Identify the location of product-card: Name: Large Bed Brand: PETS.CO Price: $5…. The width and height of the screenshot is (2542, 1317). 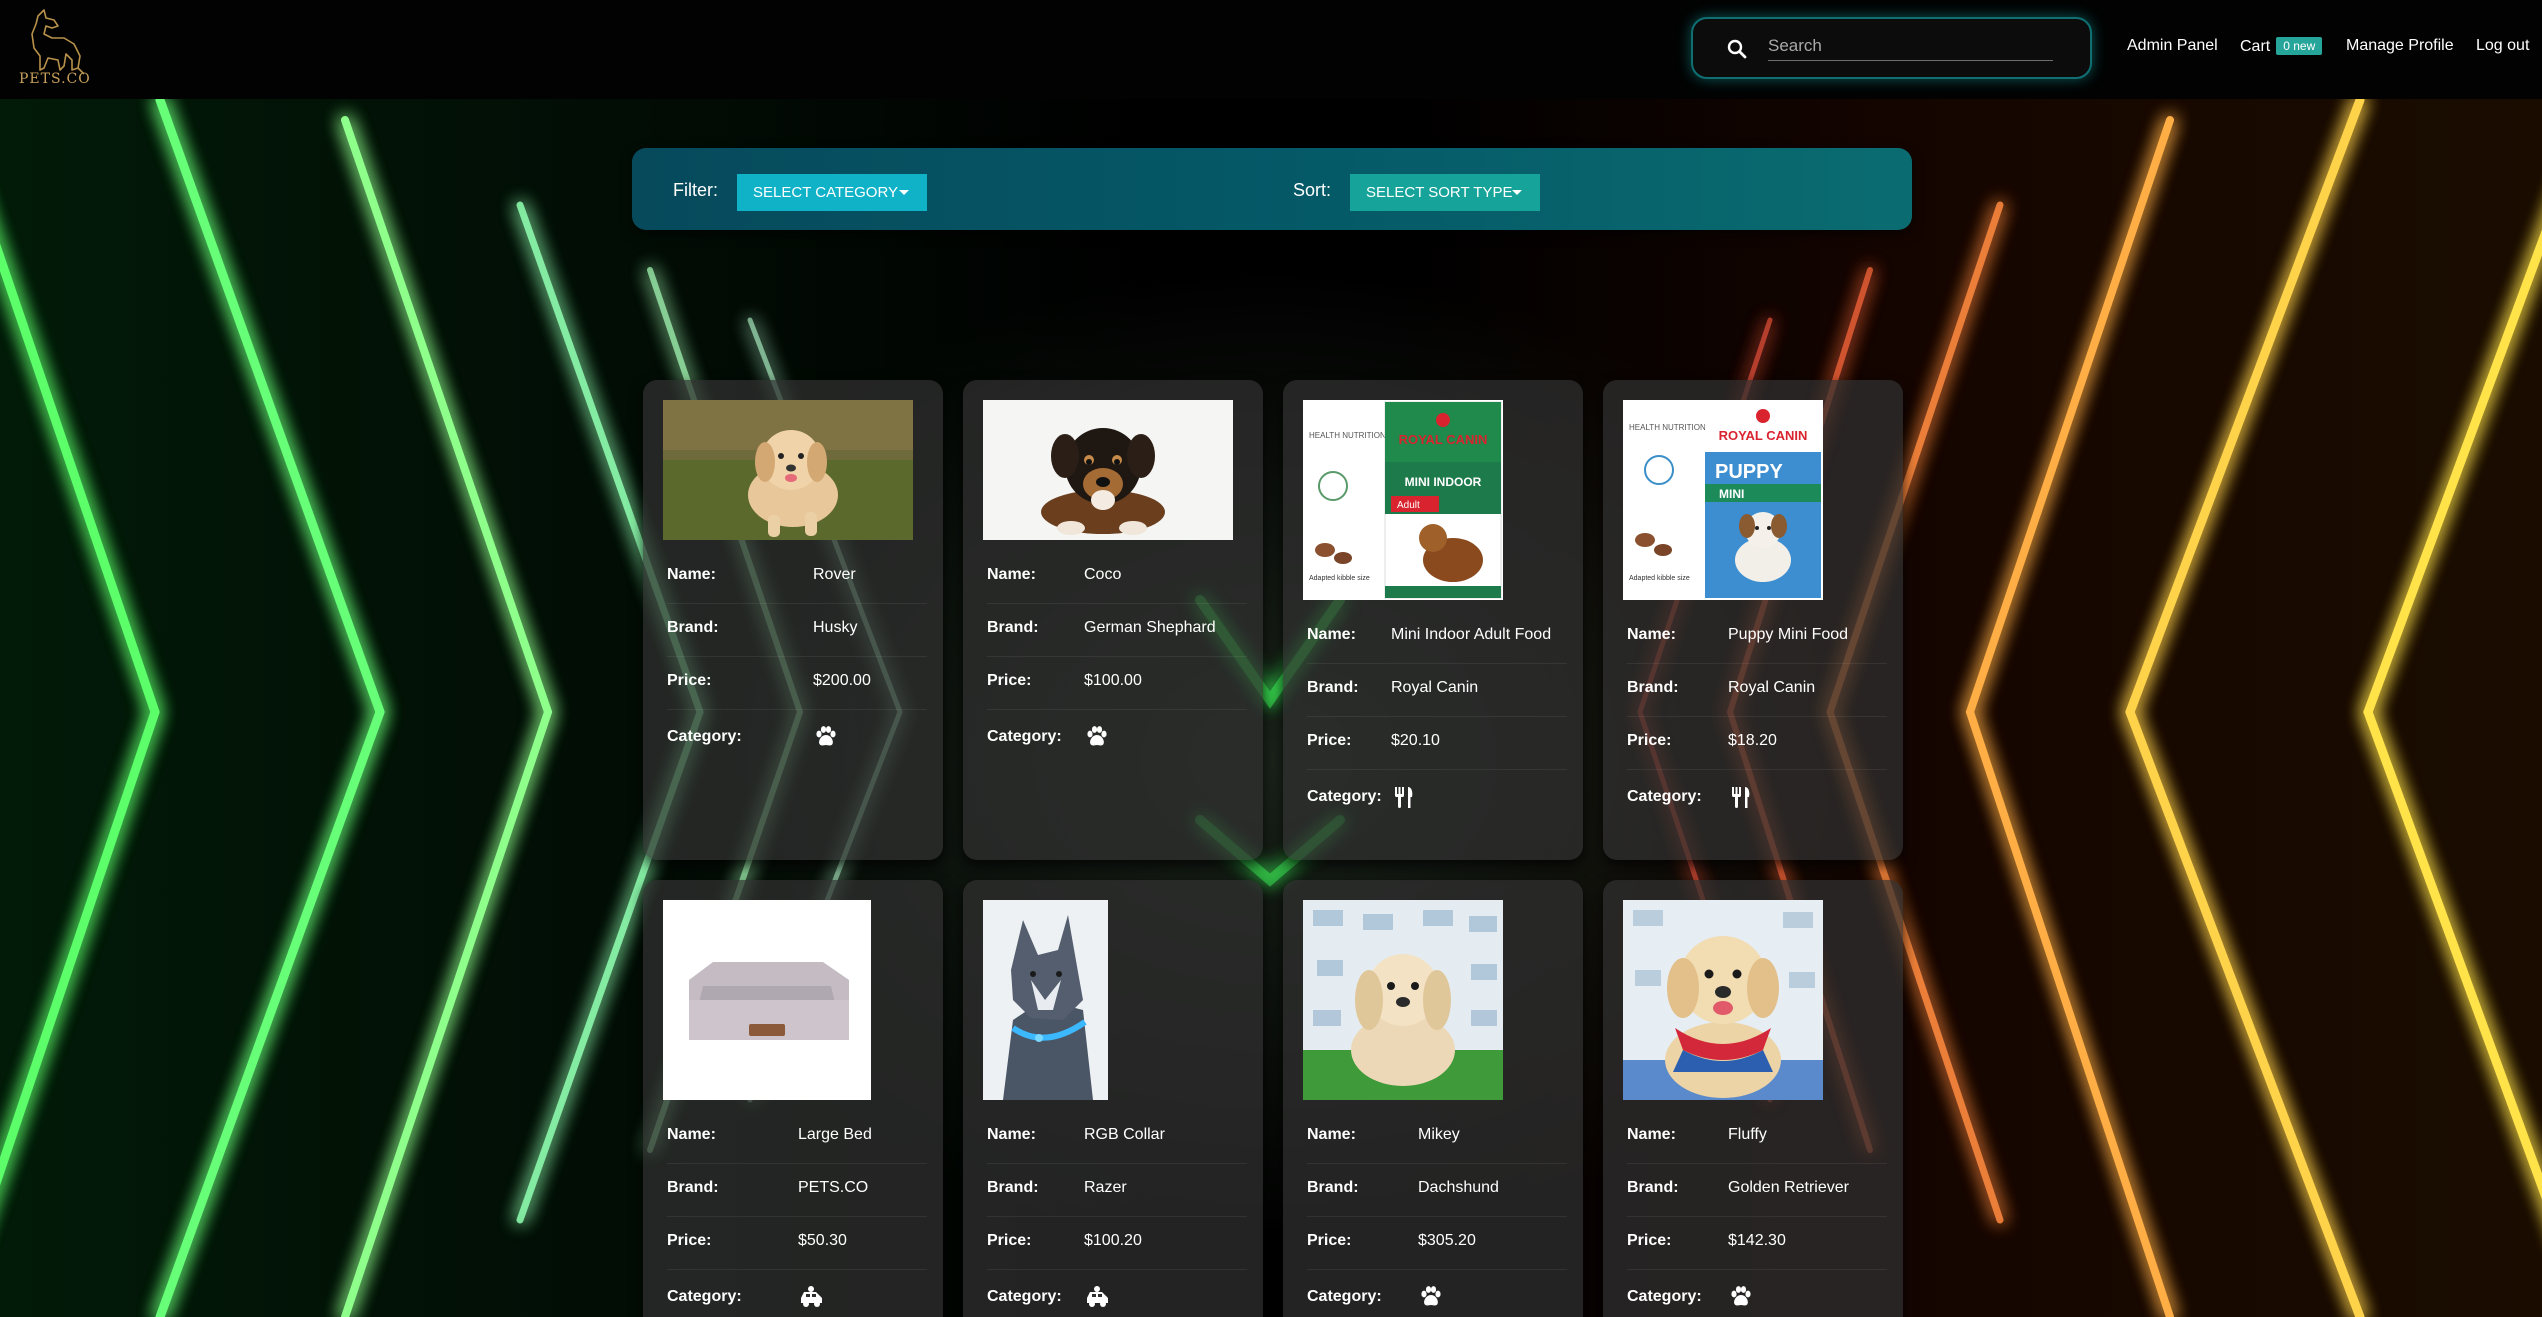
(793, 1098).